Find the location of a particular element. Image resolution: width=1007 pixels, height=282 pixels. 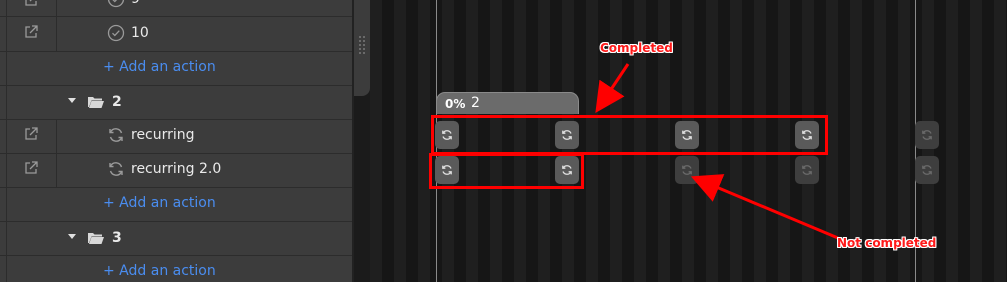

not-completed-arrow is located at coordinates (764, 207).